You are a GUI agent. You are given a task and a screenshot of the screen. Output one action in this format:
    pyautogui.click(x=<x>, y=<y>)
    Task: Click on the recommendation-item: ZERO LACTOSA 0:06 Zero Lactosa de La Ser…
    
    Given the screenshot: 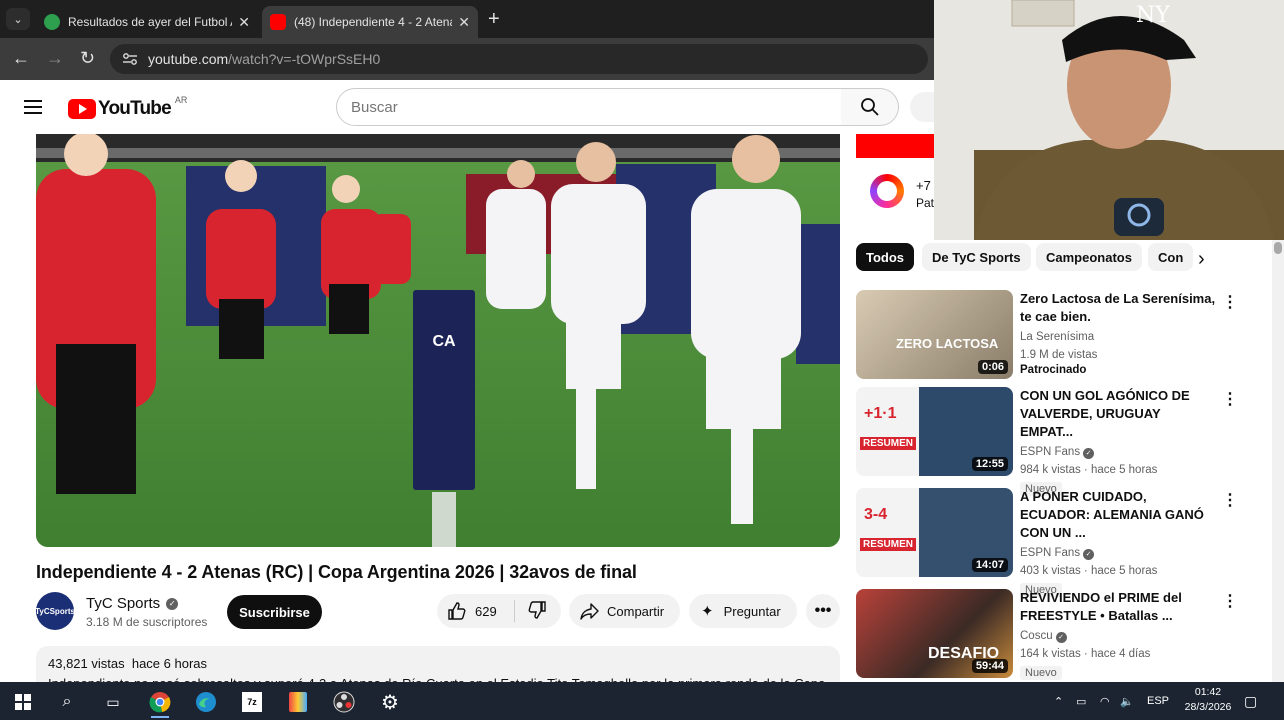 What is the action you would take?
    pyautogui.click(x=1051, y=335)
    